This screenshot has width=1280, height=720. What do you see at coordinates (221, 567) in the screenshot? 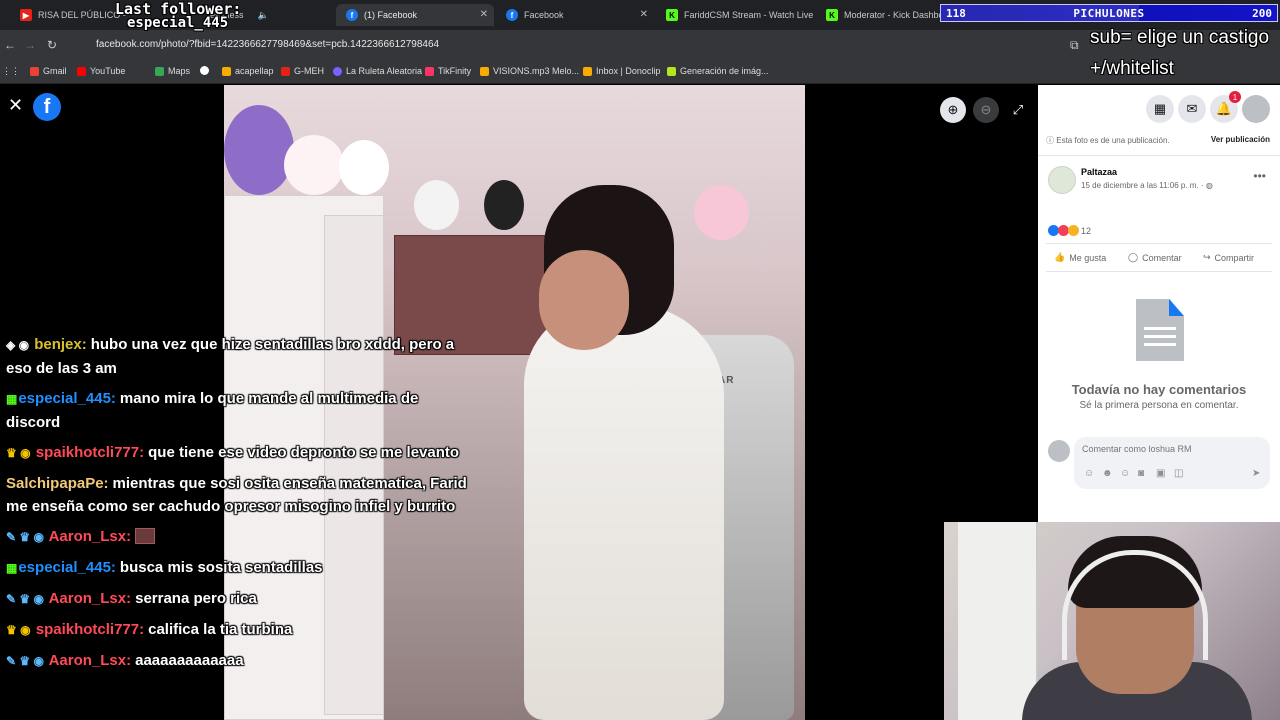
I see `chat-text: busca mis sosita sentadillas` at bounding box center [221, 567].